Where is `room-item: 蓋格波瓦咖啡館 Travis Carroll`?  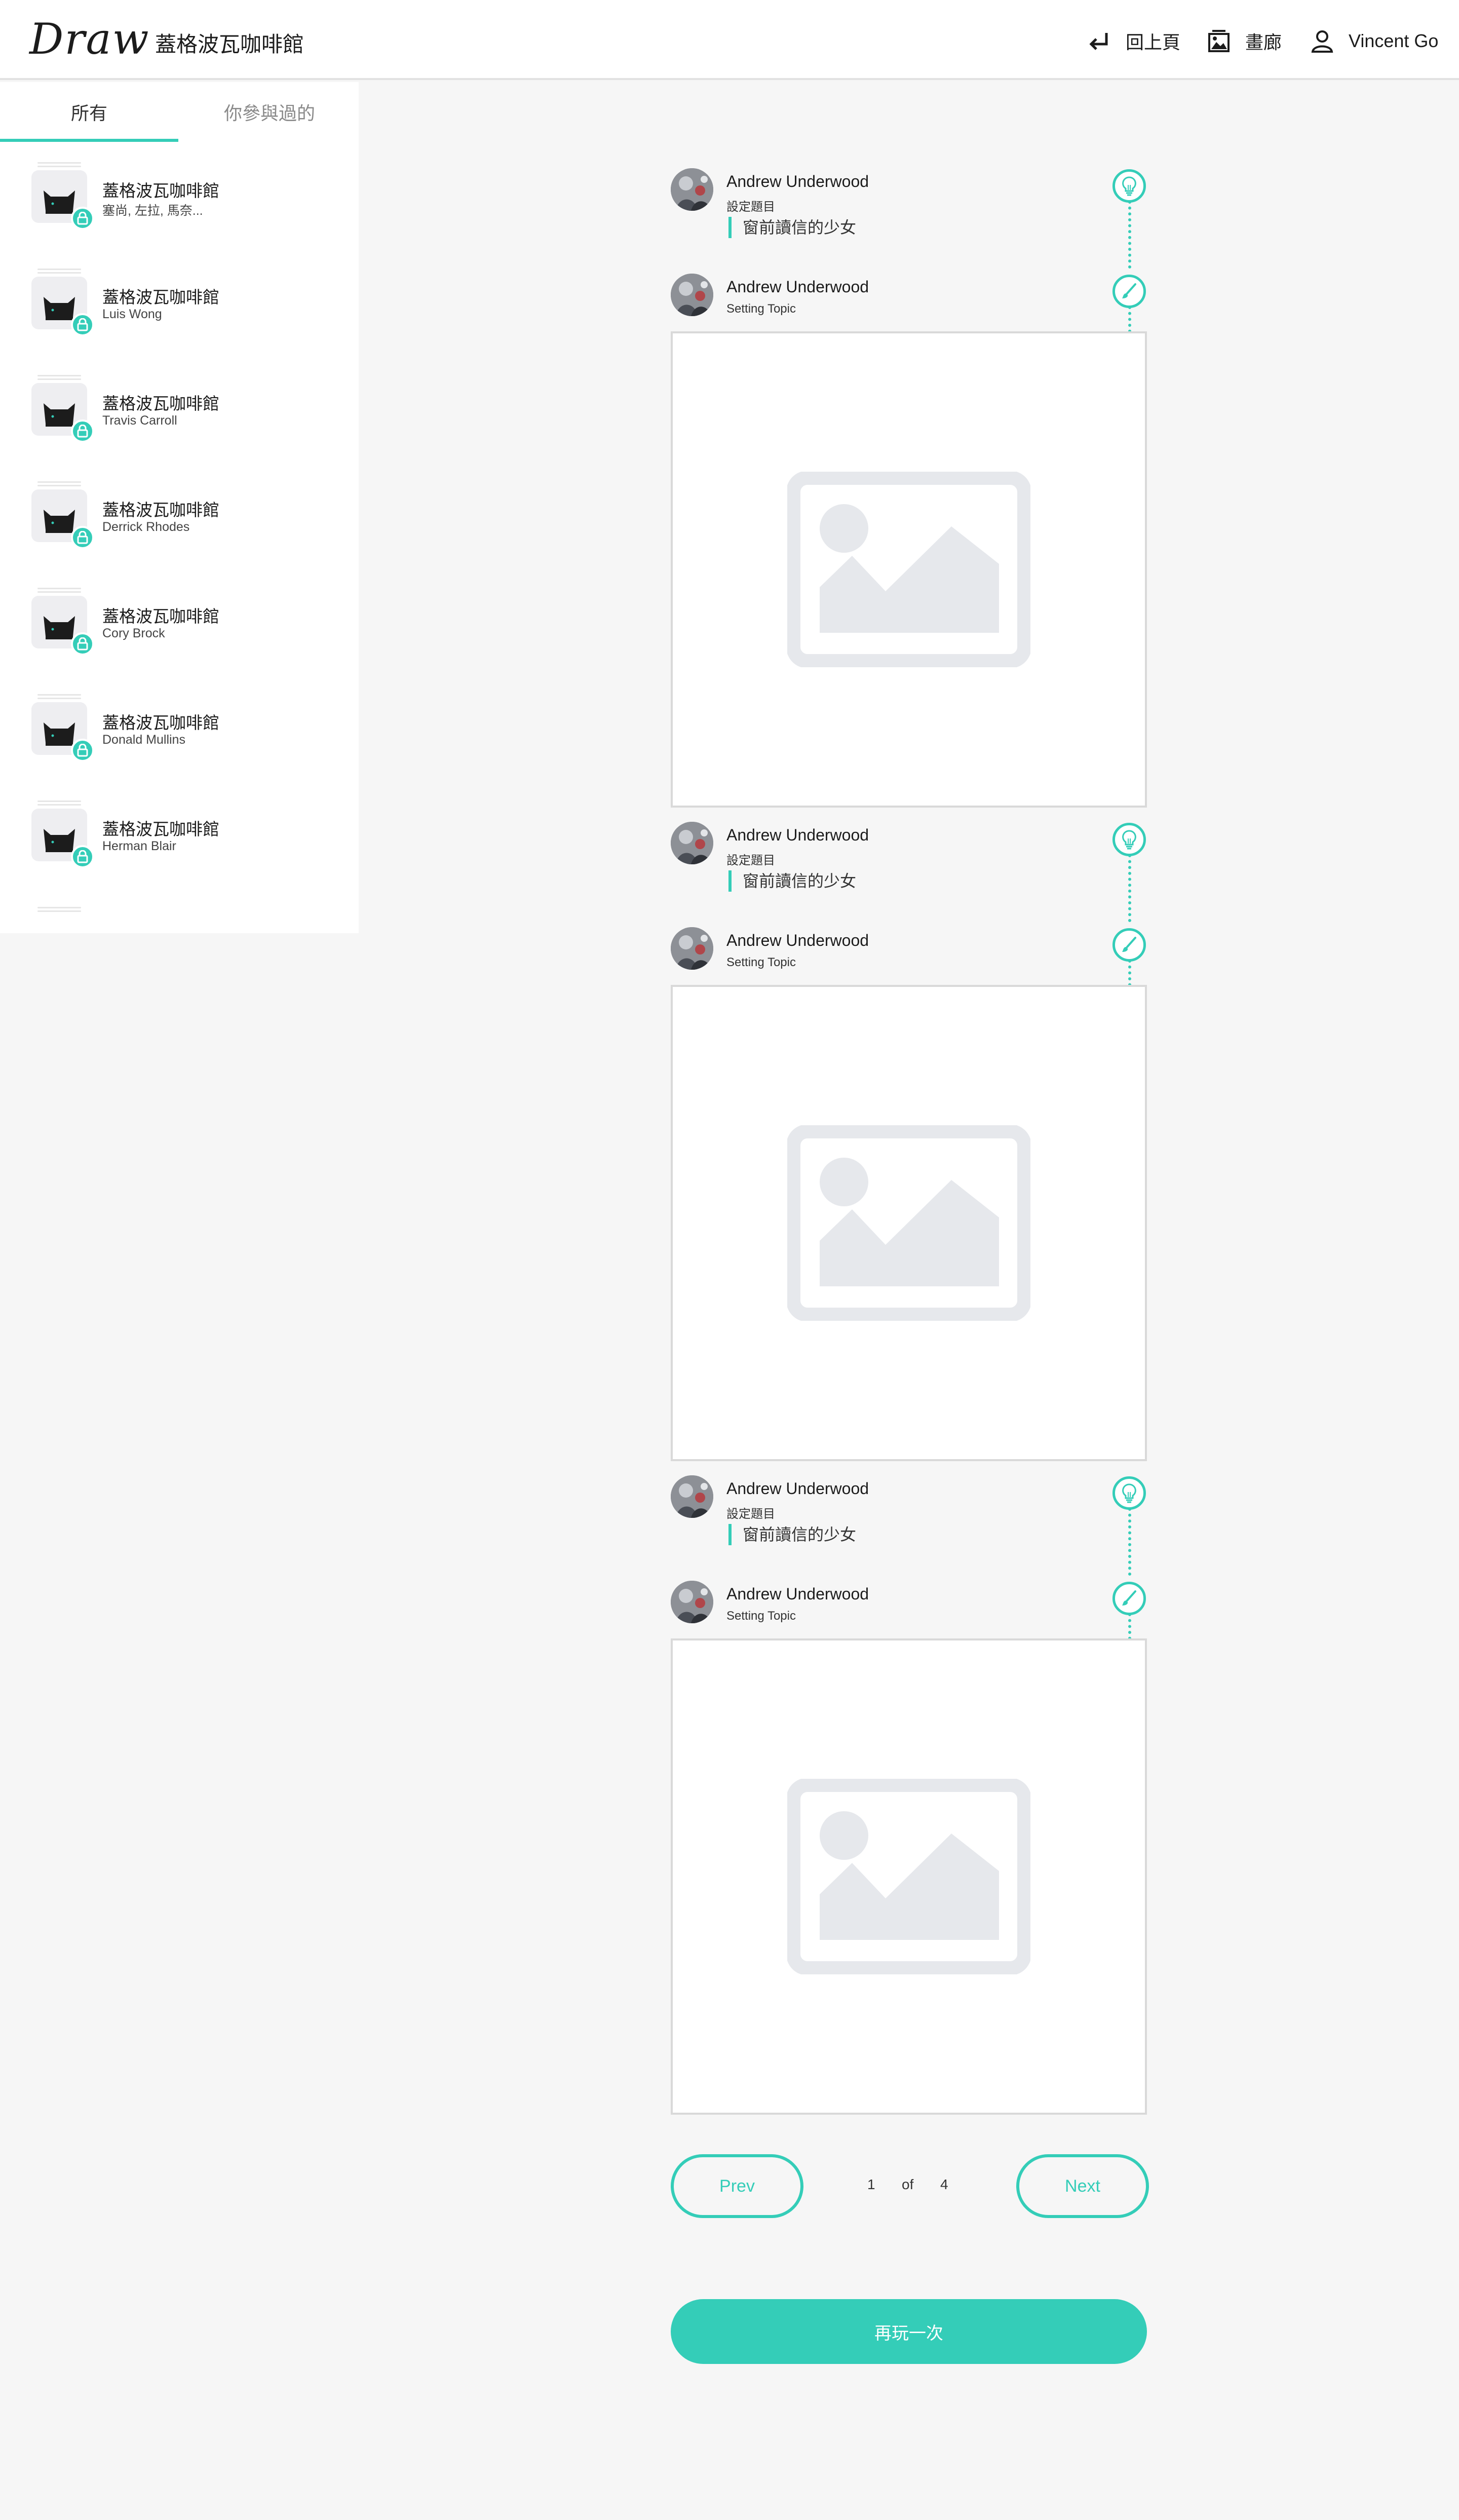 room-item: 蓋格波瓦咖啡館 Travis Carroll is located at coordinates (179, 408).